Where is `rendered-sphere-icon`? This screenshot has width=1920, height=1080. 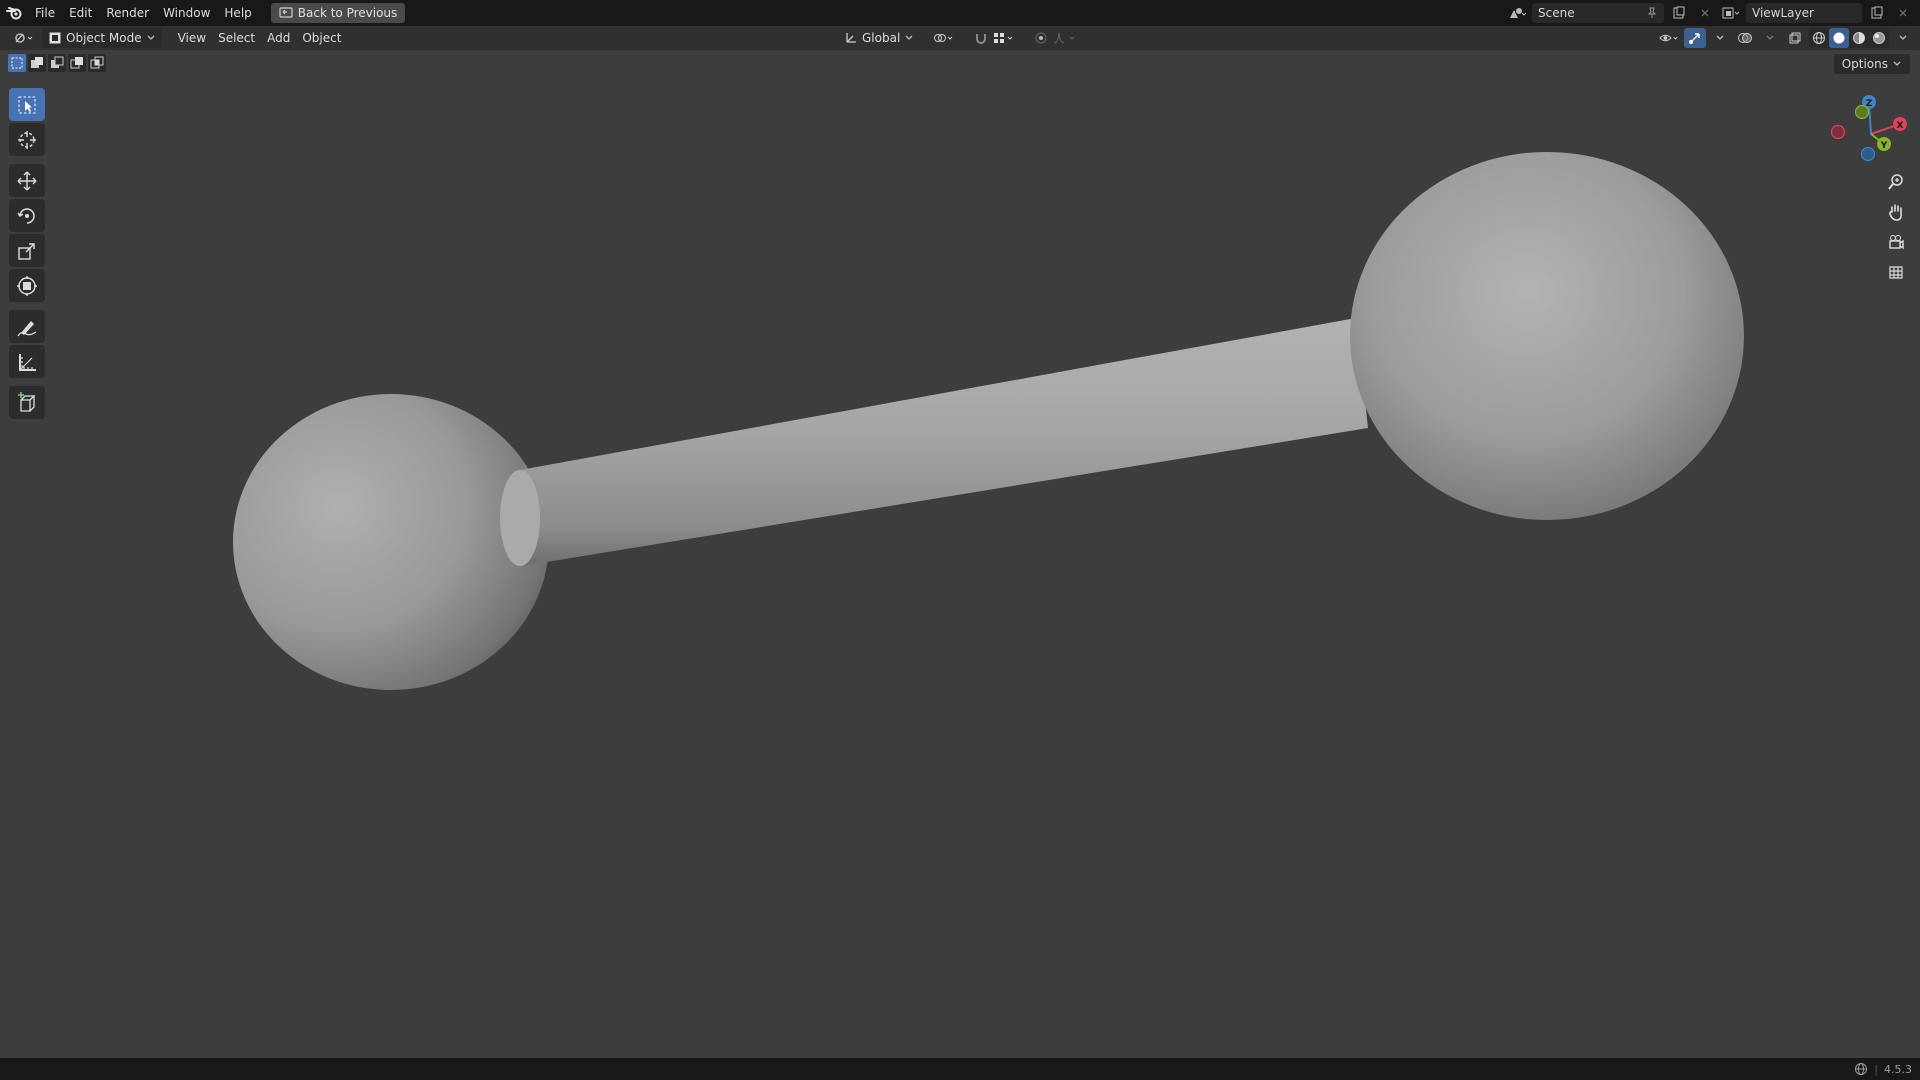
rendered-sphere-icon is located at coordinates (1879, 38).